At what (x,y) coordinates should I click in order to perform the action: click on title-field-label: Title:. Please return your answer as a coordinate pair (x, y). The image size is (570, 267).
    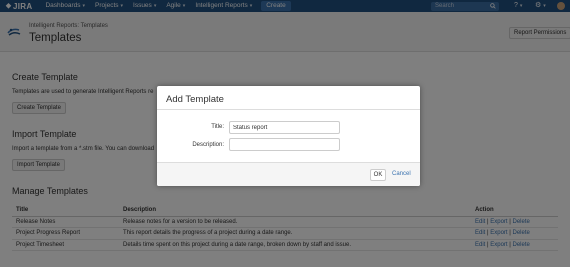
    Looking at the image, I should click on (217, 127).